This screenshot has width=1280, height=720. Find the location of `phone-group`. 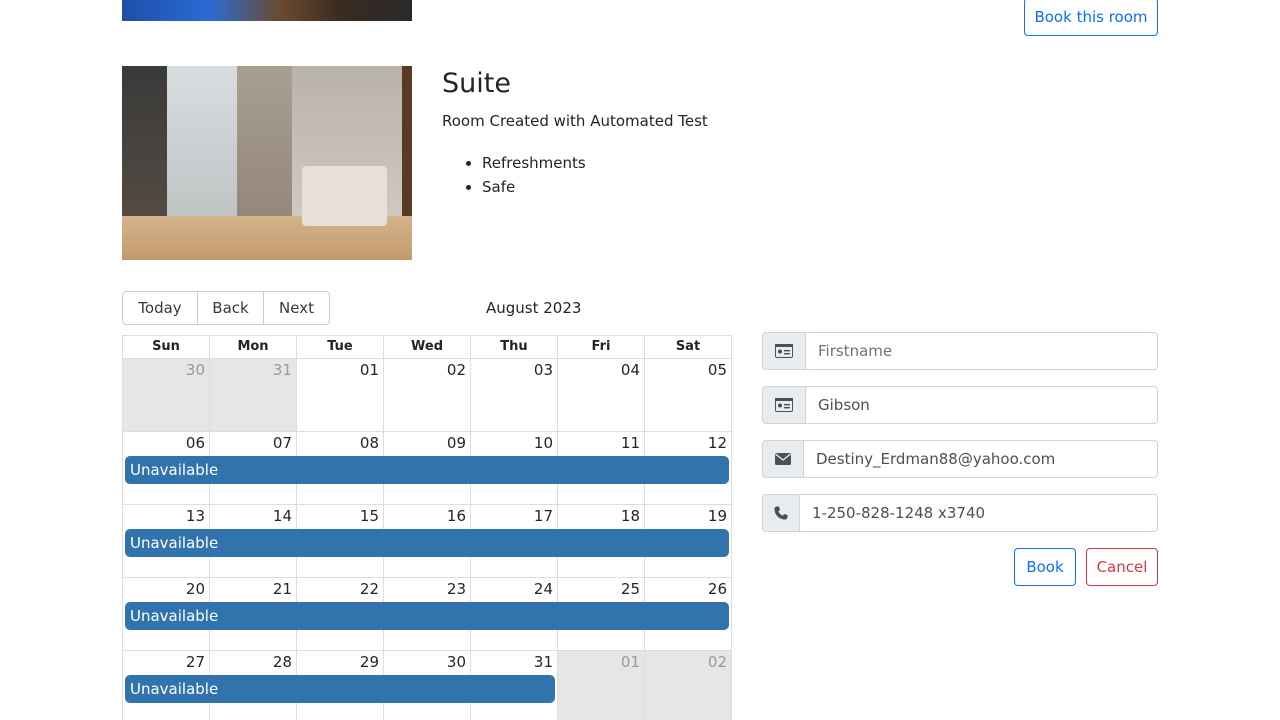

phone-group is located at coordinates (960, 513).